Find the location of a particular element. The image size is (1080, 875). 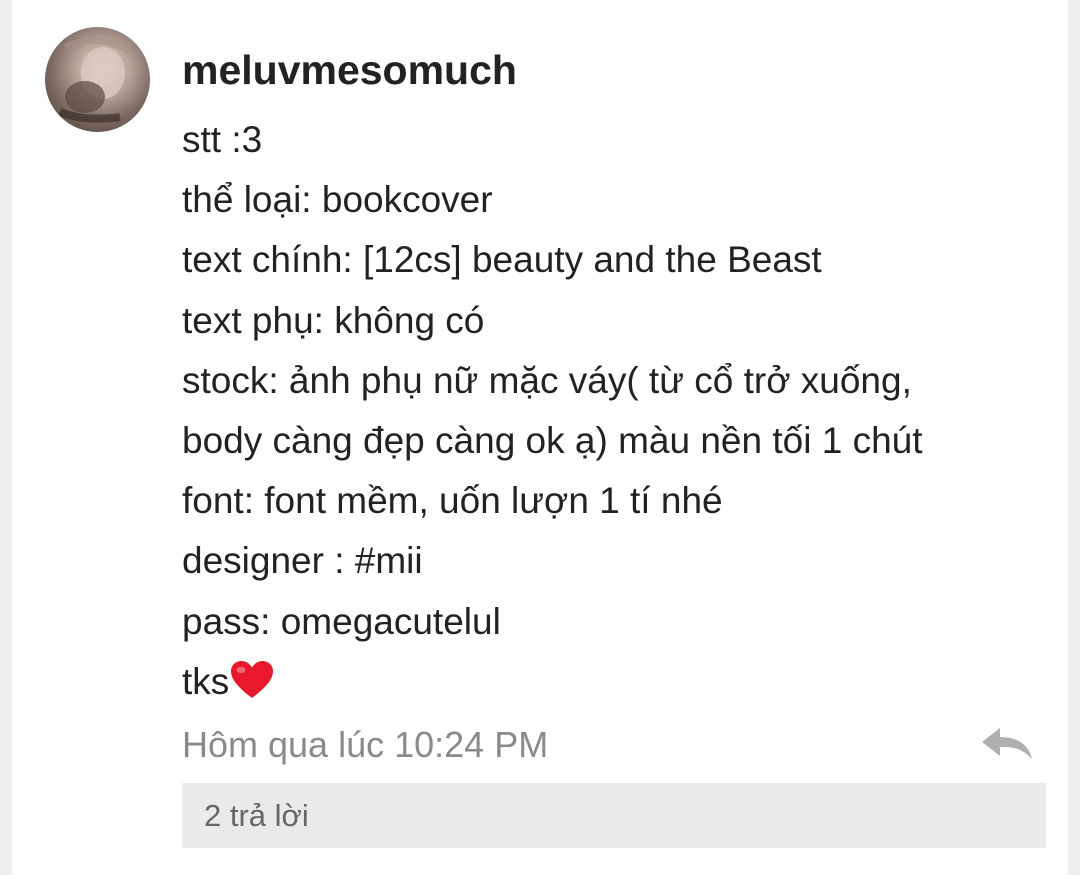

comment-line: pass: omegacutelul is located at coordinates (341, 621).